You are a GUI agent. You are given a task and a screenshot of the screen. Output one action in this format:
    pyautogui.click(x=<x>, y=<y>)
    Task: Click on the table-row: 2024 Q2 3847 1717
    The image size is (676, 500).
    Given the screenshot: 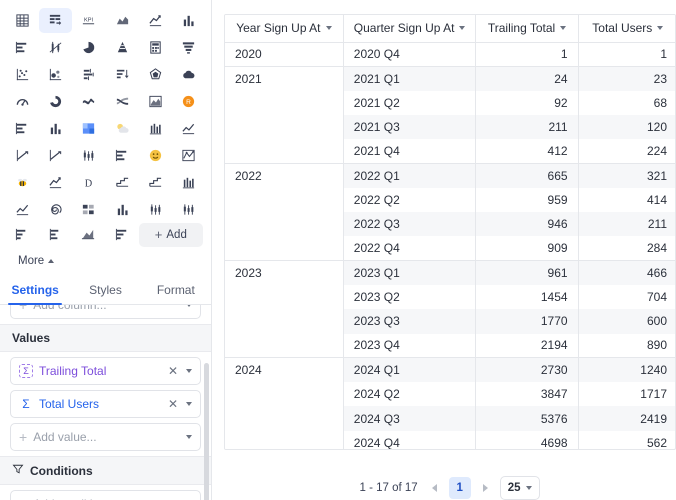 What is the action you would take?
    pyautogui.click(x=450, y=394)
    